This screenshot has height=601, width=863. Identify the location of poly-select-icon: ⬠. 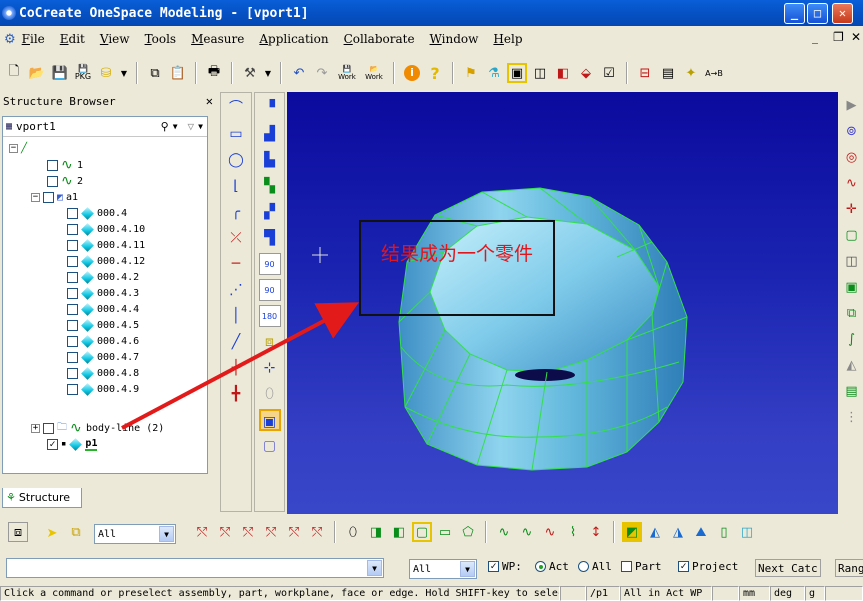
(468, 532).